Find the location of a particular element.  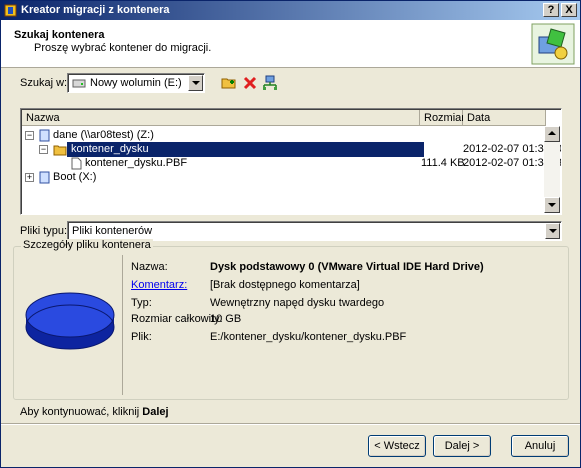

folder-icon is located at coordinates (60, 150).